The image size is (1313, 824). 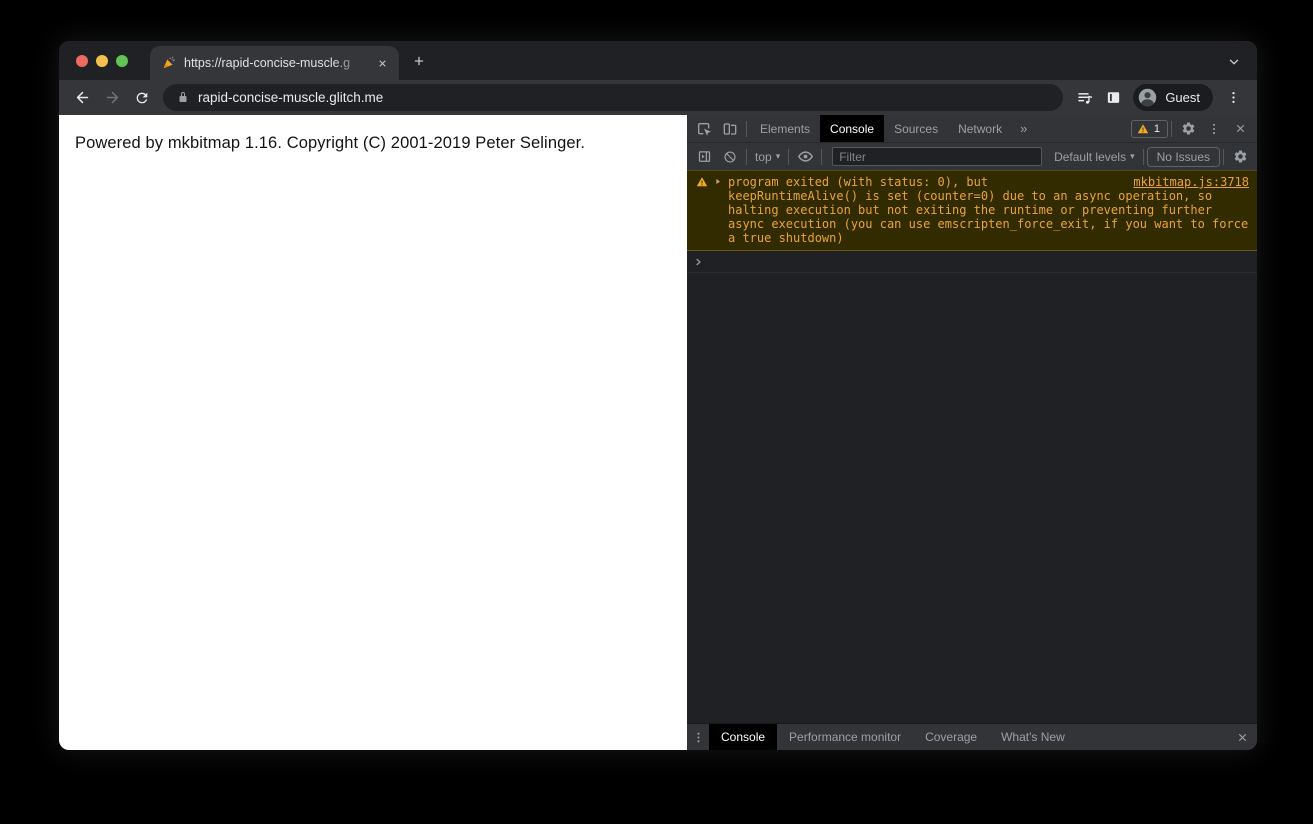 I want to click on profile-button: Guest, so click(x=1173, y=97).